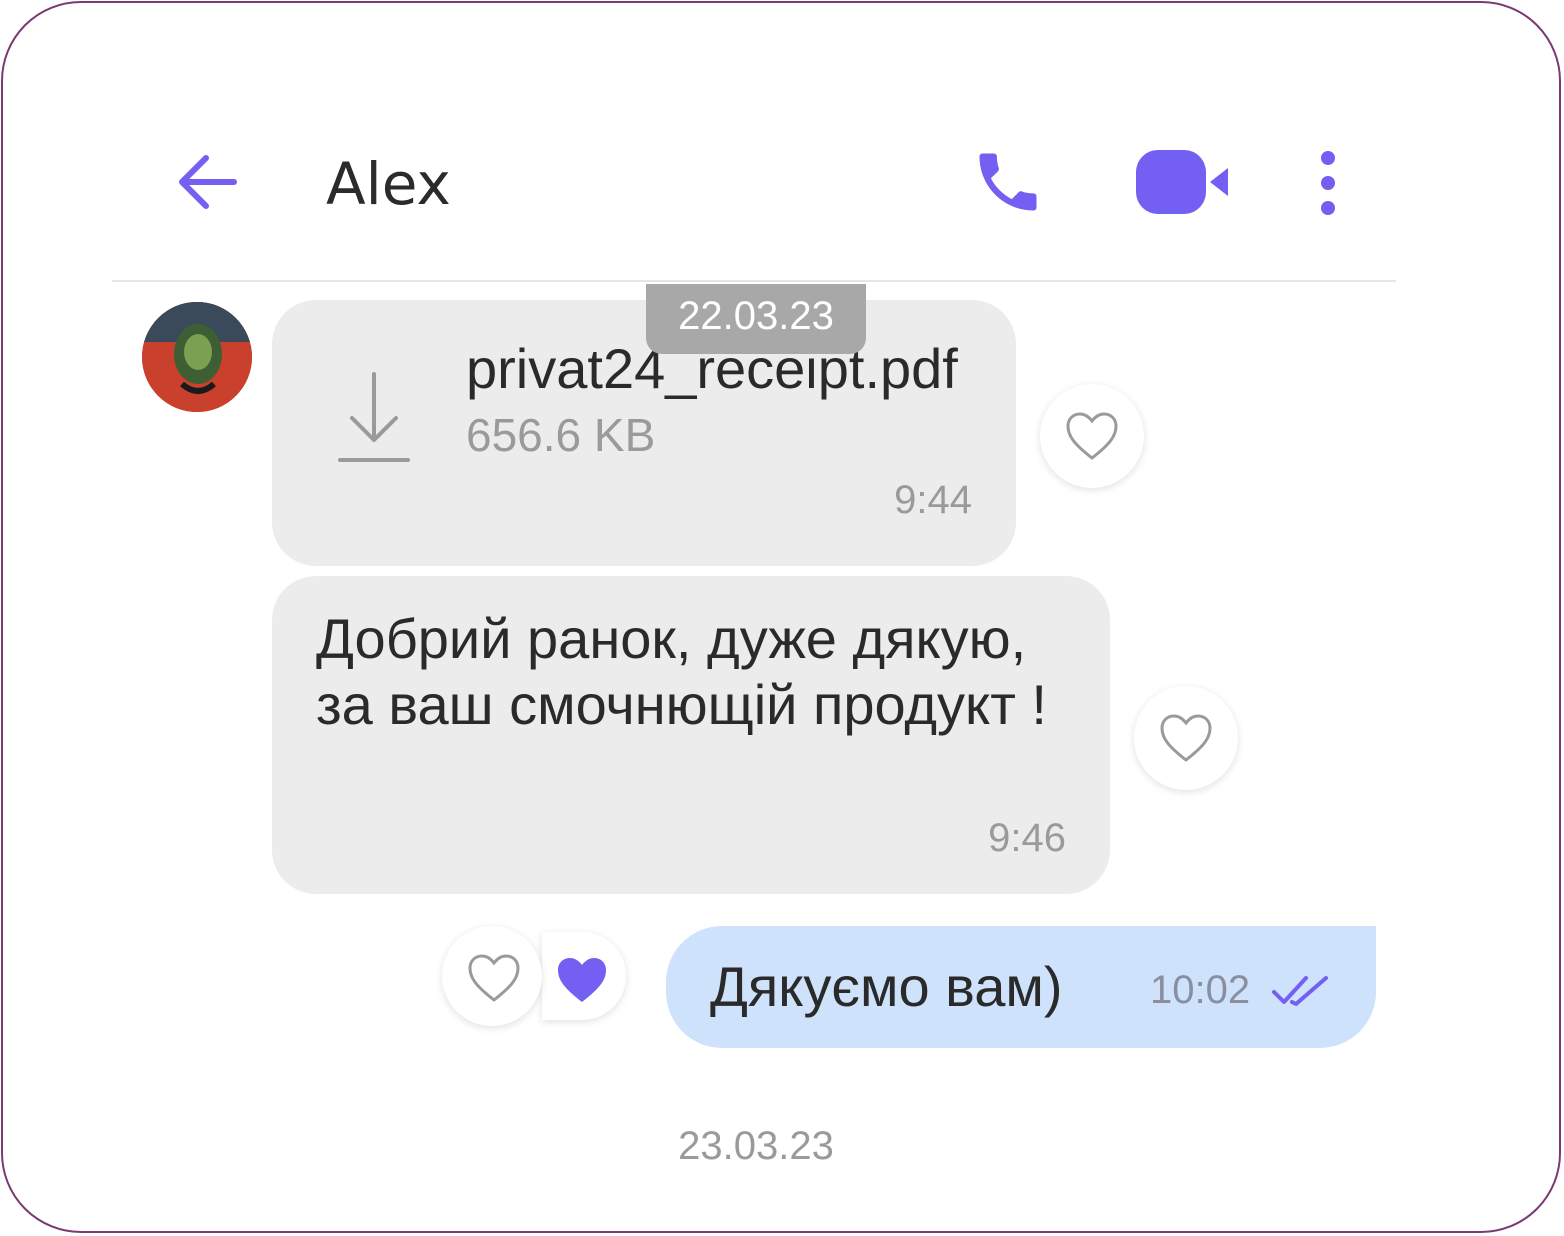 This screenshot has width=1564, height=1236. Describe the element at coordinates (1200, 990) in the screenshot. I see `message-time: 10:02` at that location.